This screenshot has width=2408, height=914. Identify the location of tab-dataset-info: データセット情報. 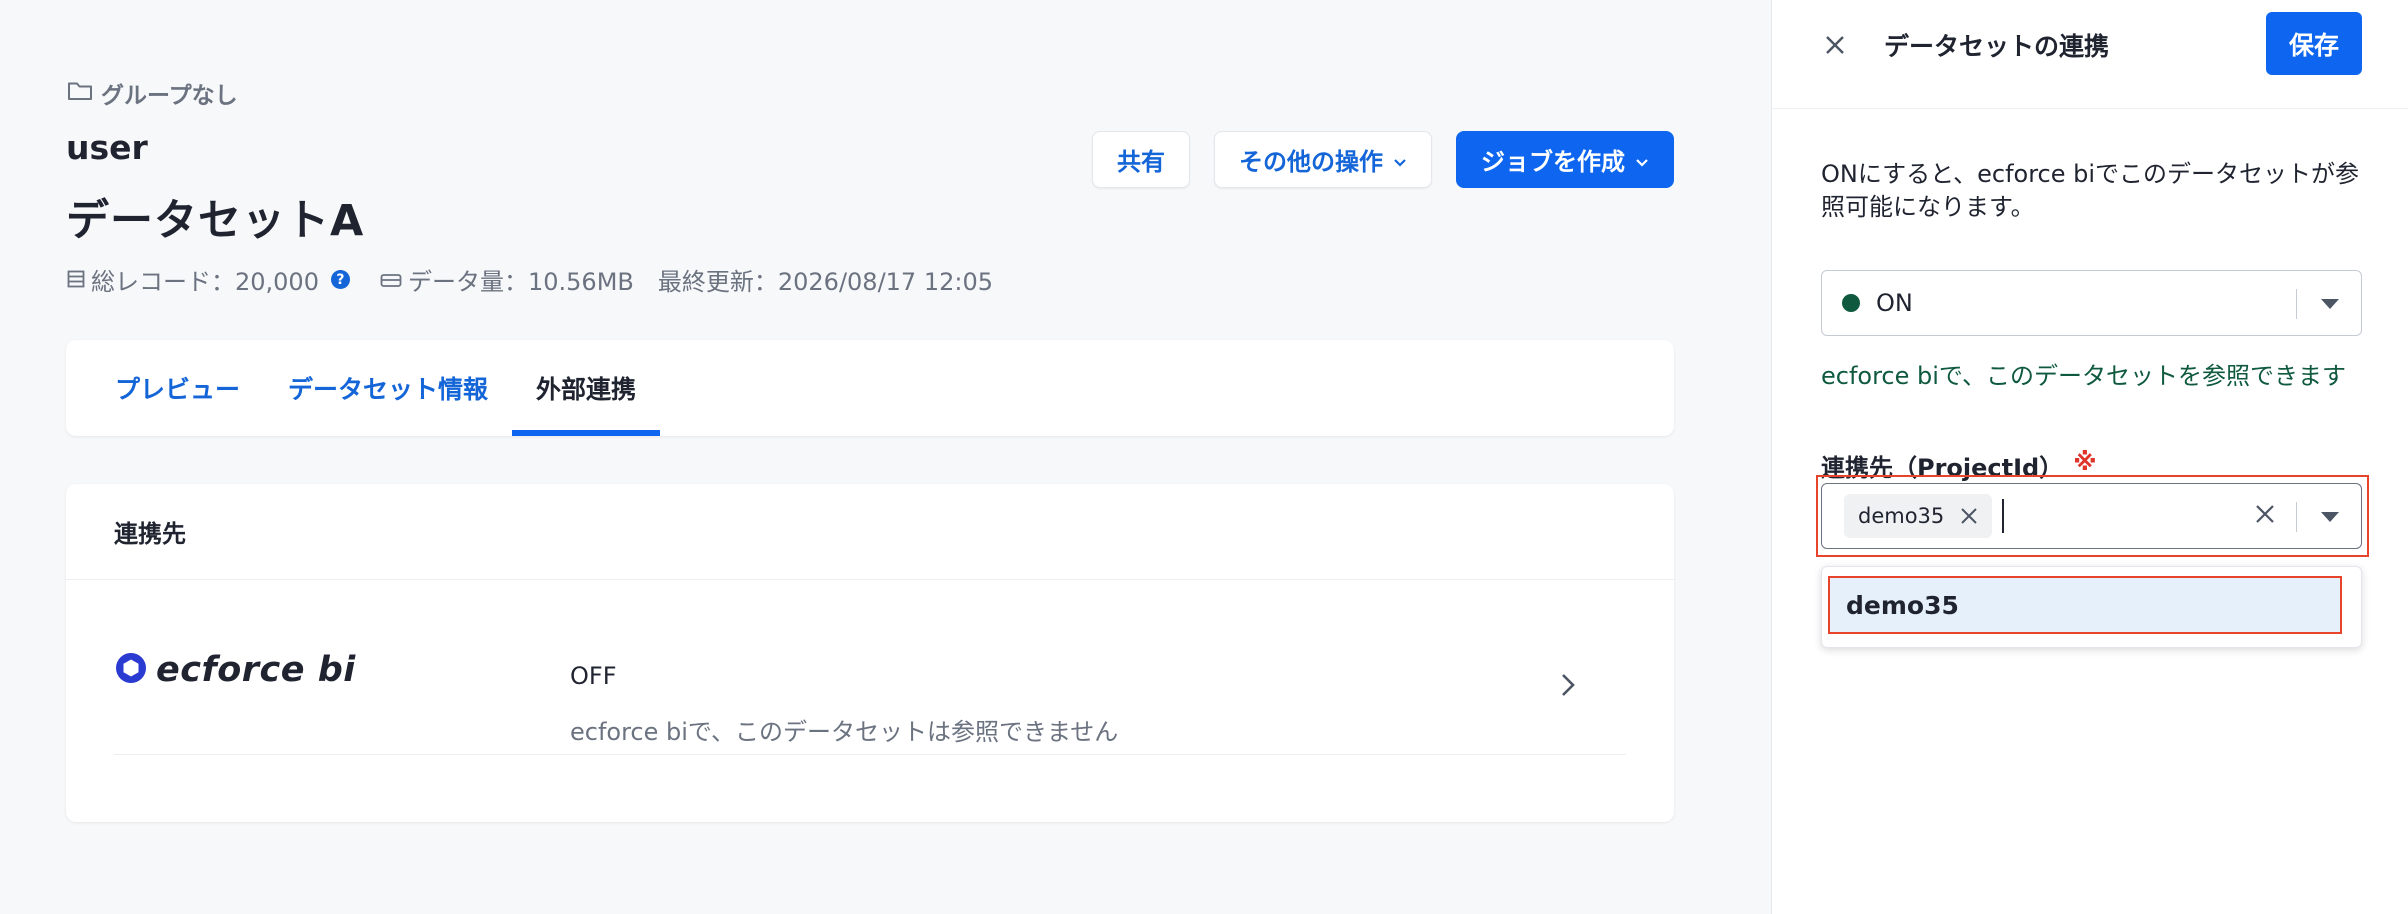
(388, 388).